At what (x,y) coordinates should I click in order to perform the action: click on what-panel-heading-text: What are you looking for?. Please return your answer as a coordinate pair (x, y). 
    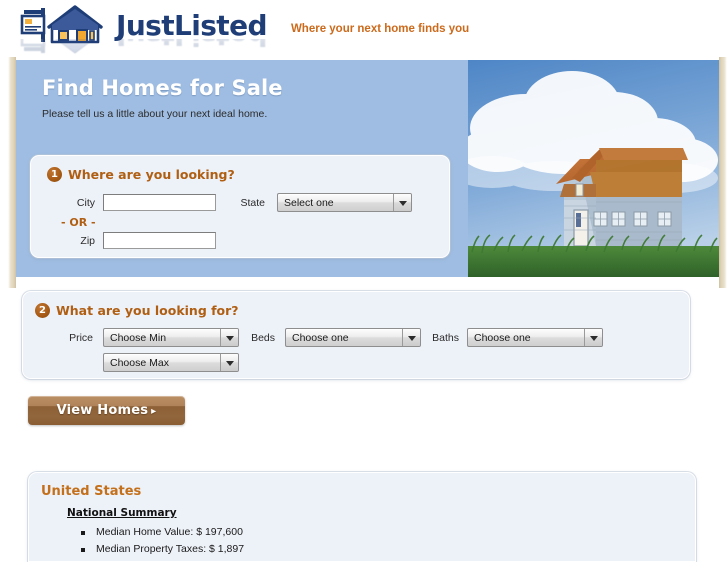
    Looking at the image, I should click on (147, 310).